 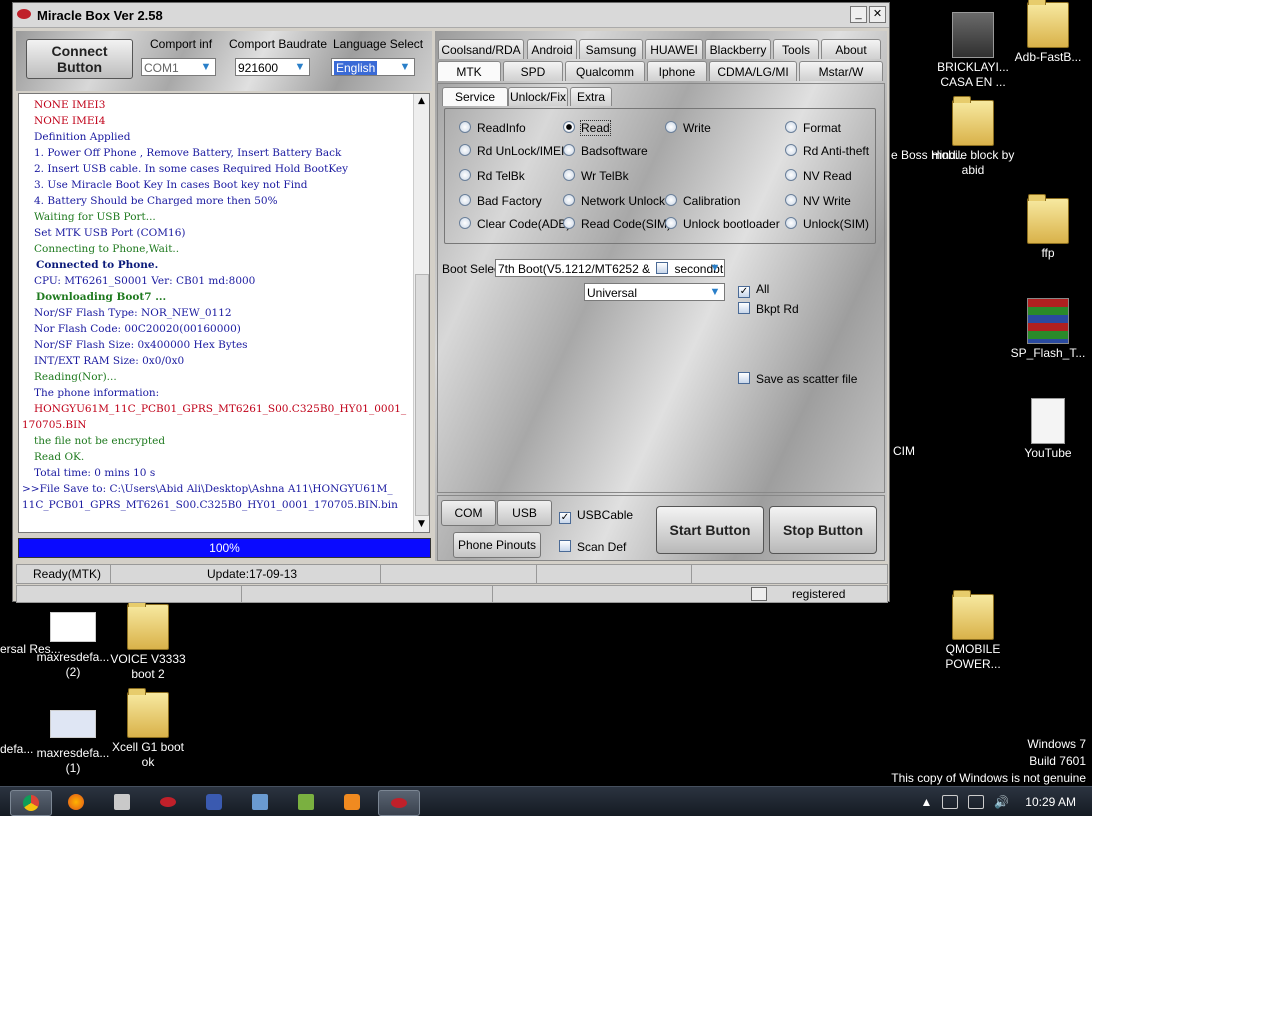 What do you see at coordinates (258, 68) in the screenshot?
I see `baudrate-value: 921600` at bounding box center [258, 68].